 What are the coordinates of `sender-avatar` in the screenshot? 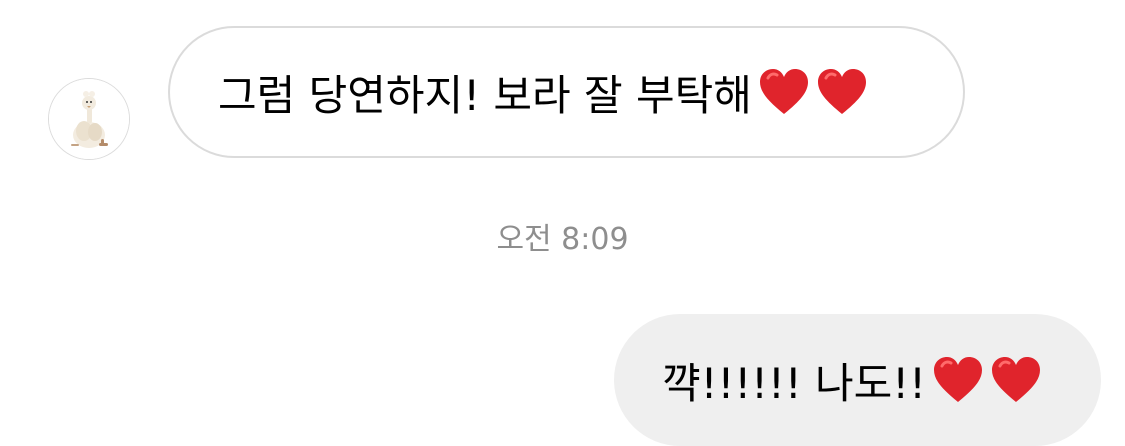 It's located at (89, 119).